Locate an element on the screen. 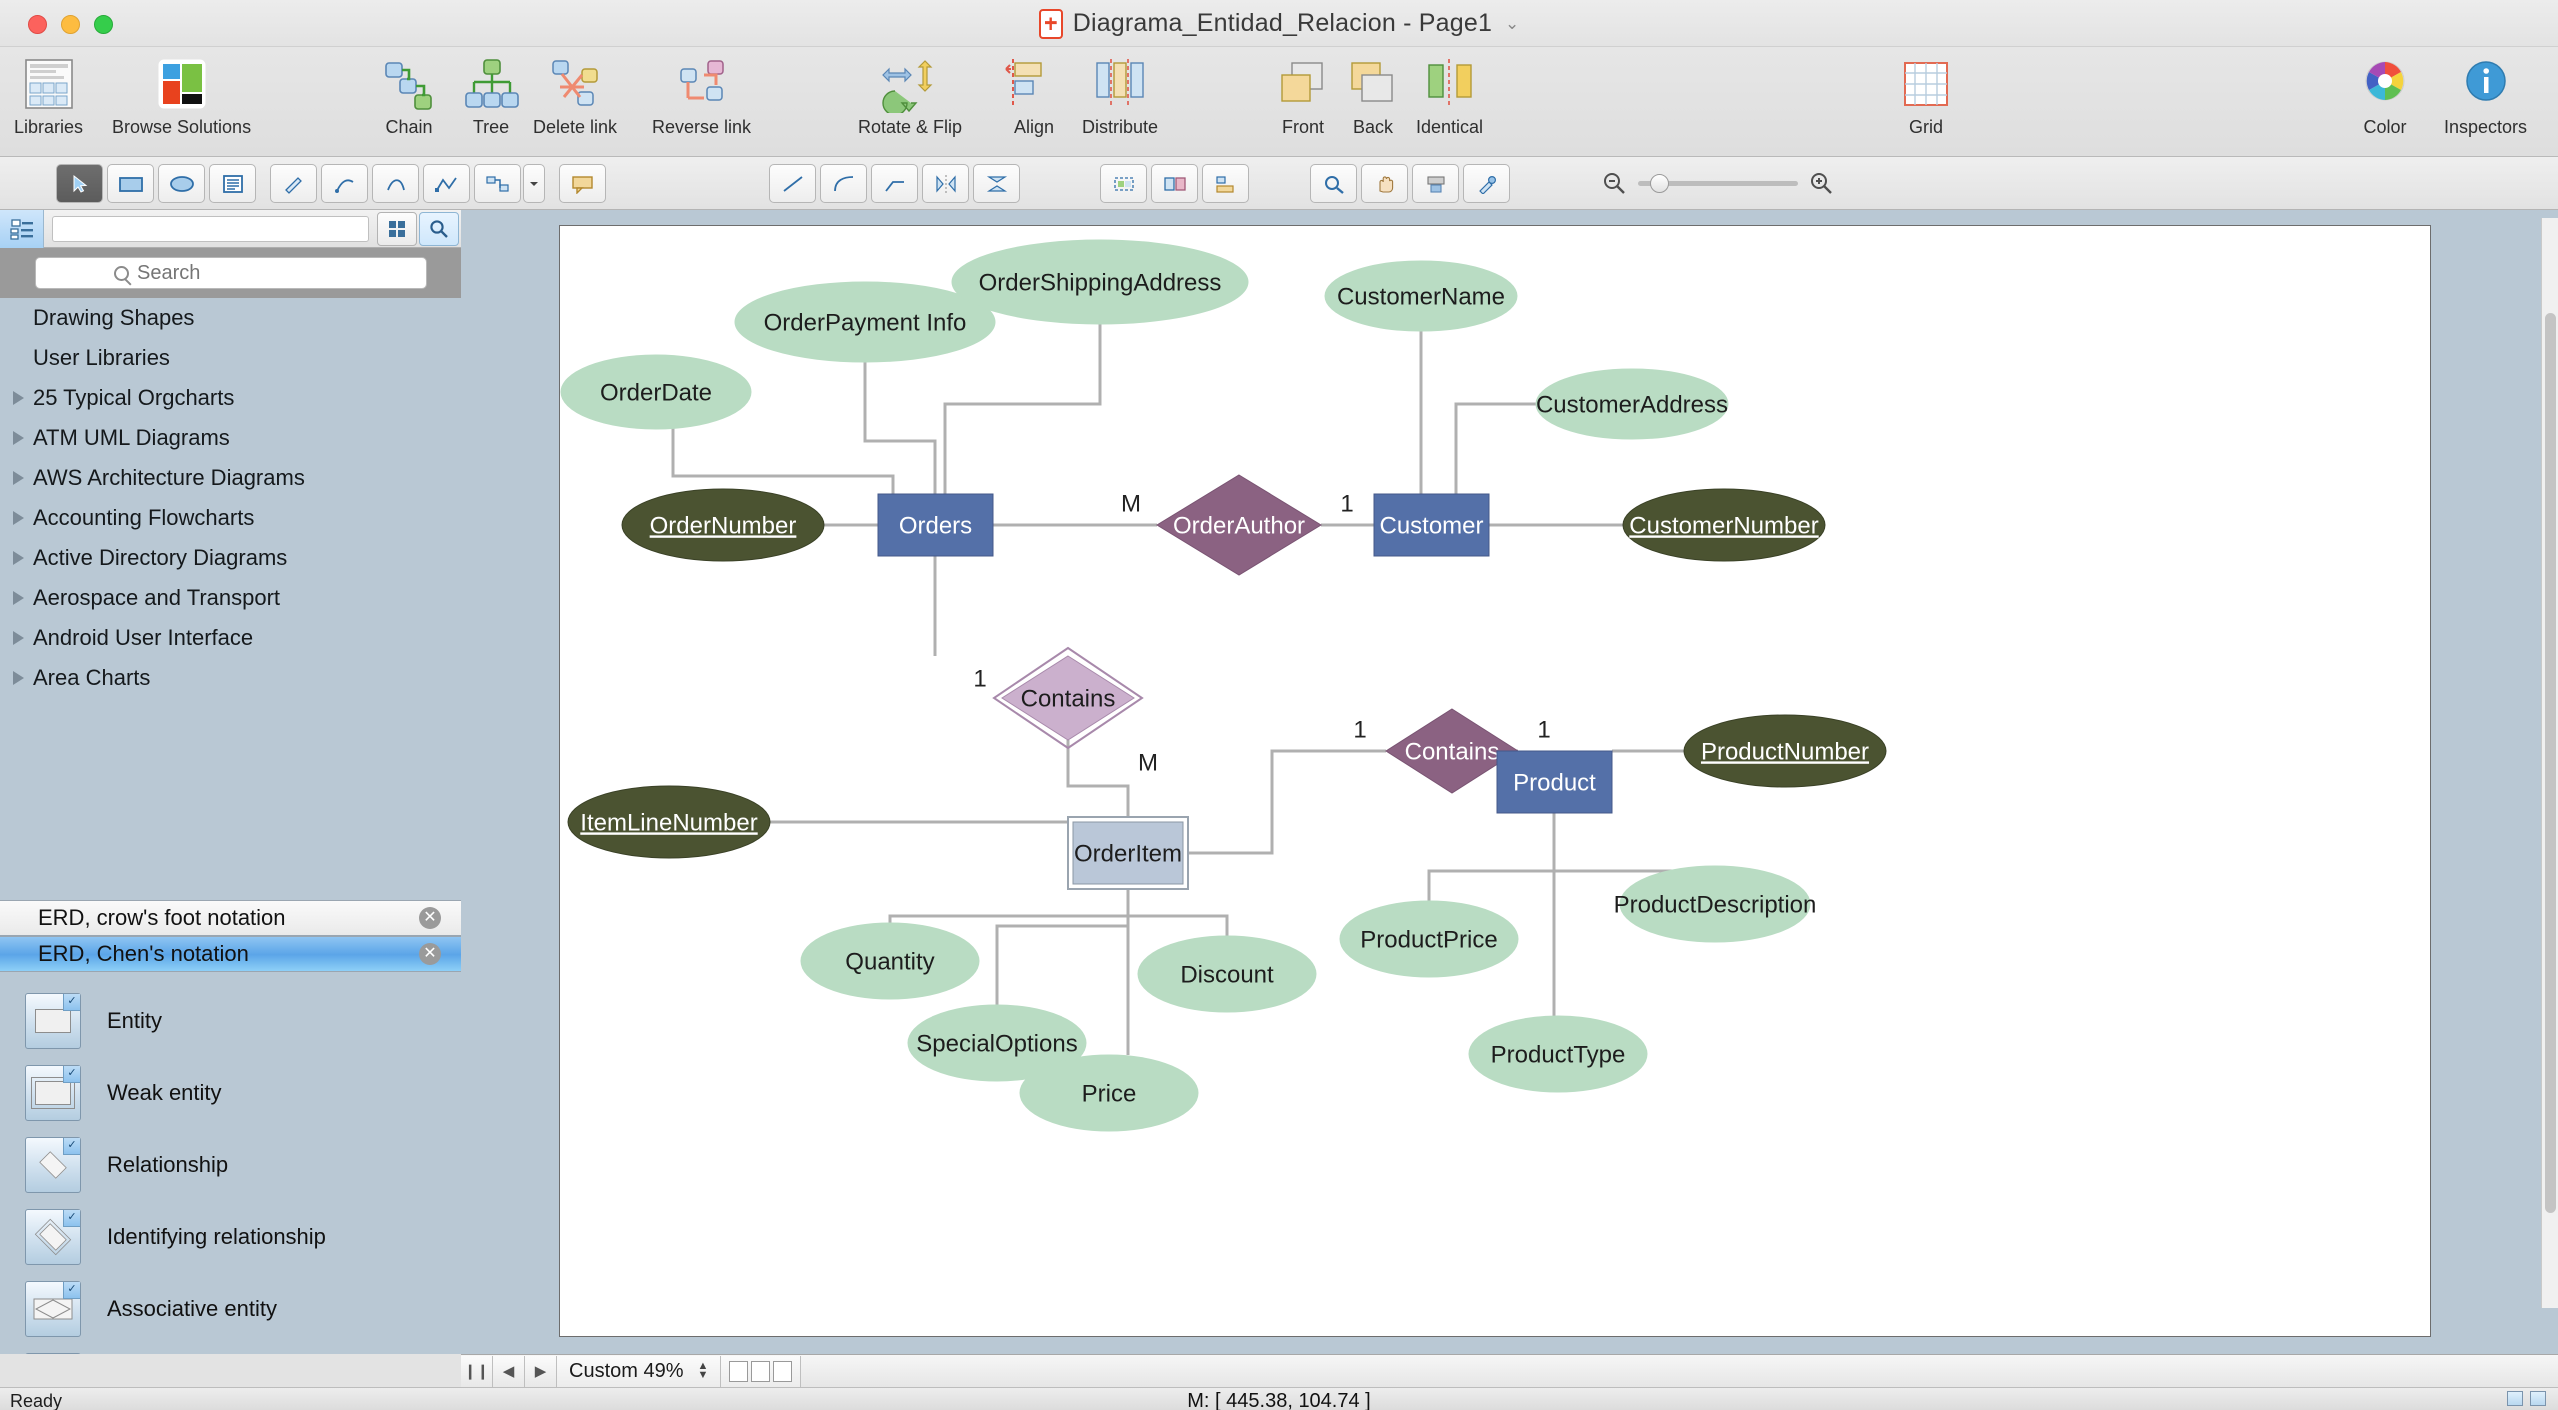 Image resolution: width=2558 pixels, height=1410 pixels. hand-tool is located at coordinates (1384, 183).